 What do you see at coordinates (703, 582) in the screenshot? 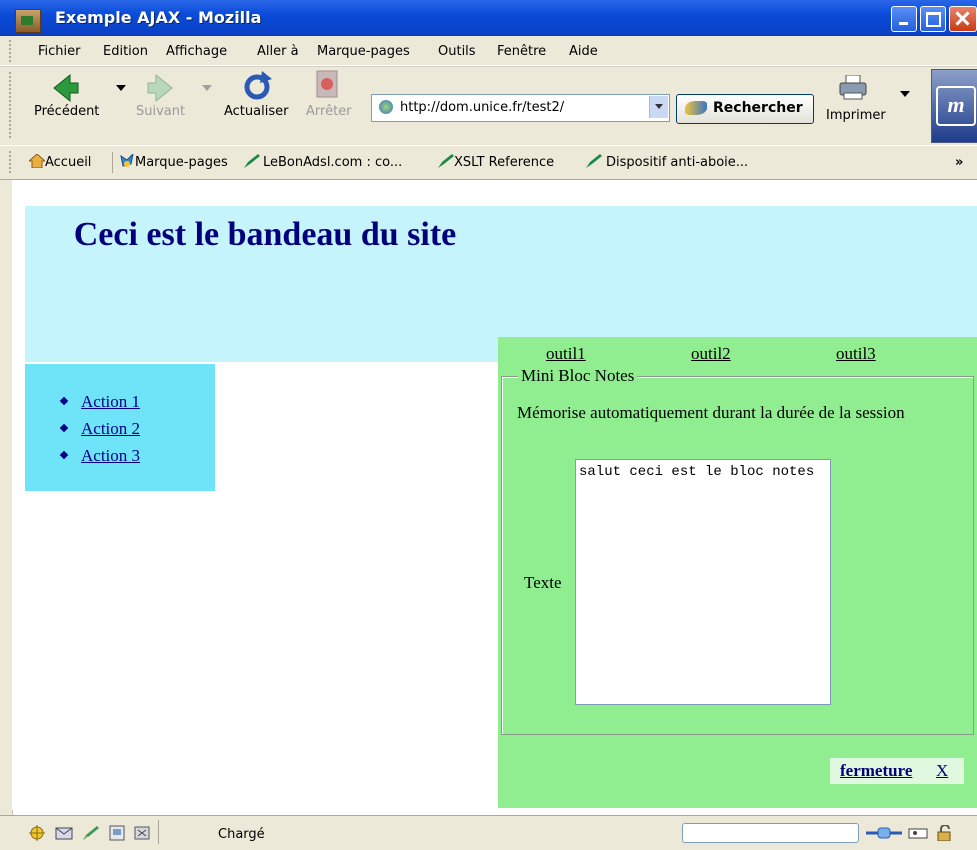
I see `notes-textarea: salut ceci est le bloc notes` at bounding box center [703, 582].